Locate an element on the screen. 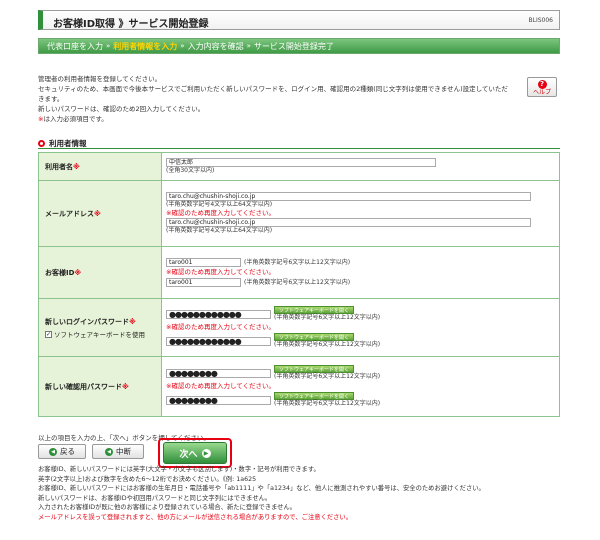  confirm-password-label: 新しい確認用パスワード※ is located at coordinates (100, 386).